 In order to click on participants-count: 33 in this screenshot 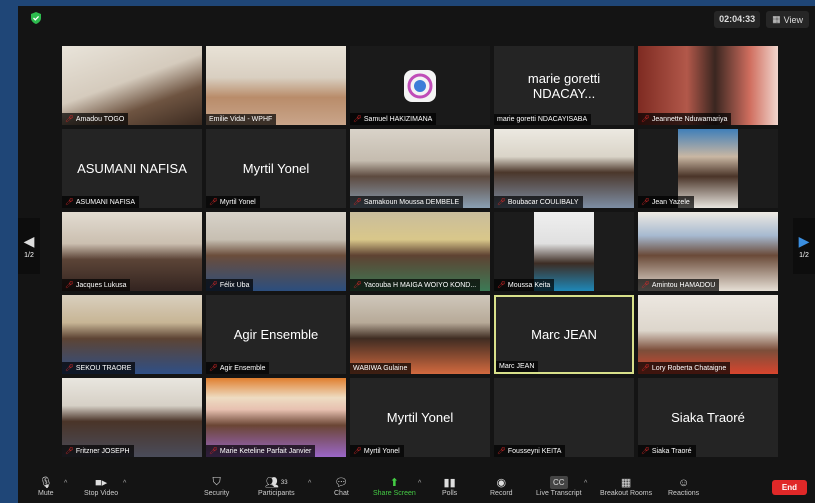, I will do `click(284, 482)`.